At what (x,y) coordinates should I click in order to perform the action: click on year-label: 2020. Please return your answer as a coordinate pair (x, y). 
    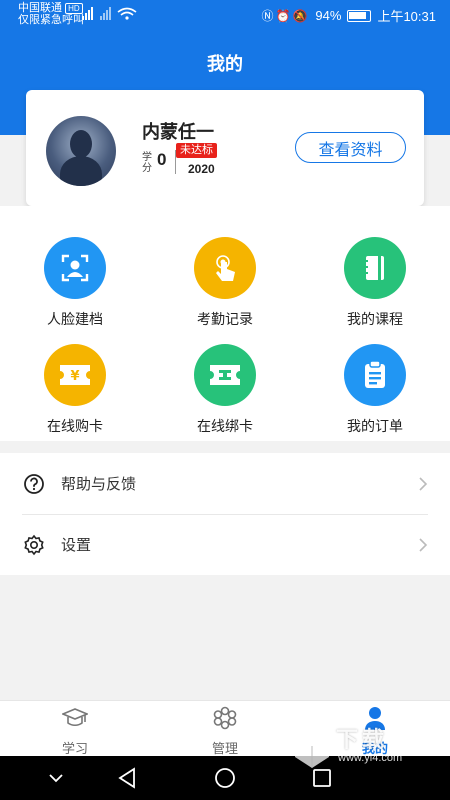
    Looking at the image, I should click on (201, 169).